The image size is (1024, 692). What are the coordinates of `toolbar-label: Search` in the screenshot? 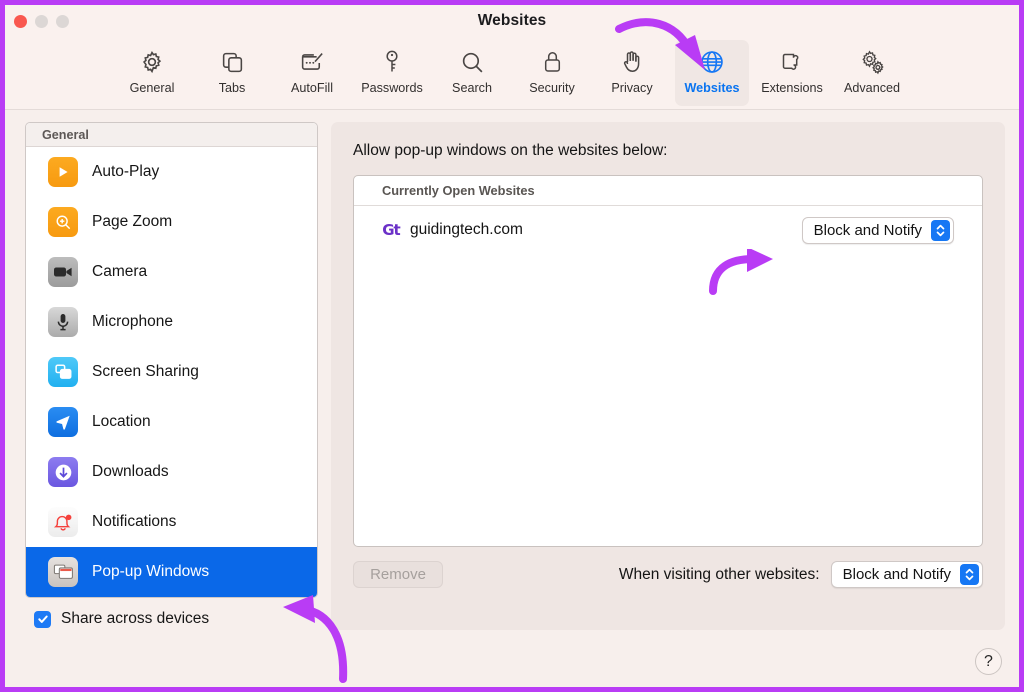 It's located at (472, 88).